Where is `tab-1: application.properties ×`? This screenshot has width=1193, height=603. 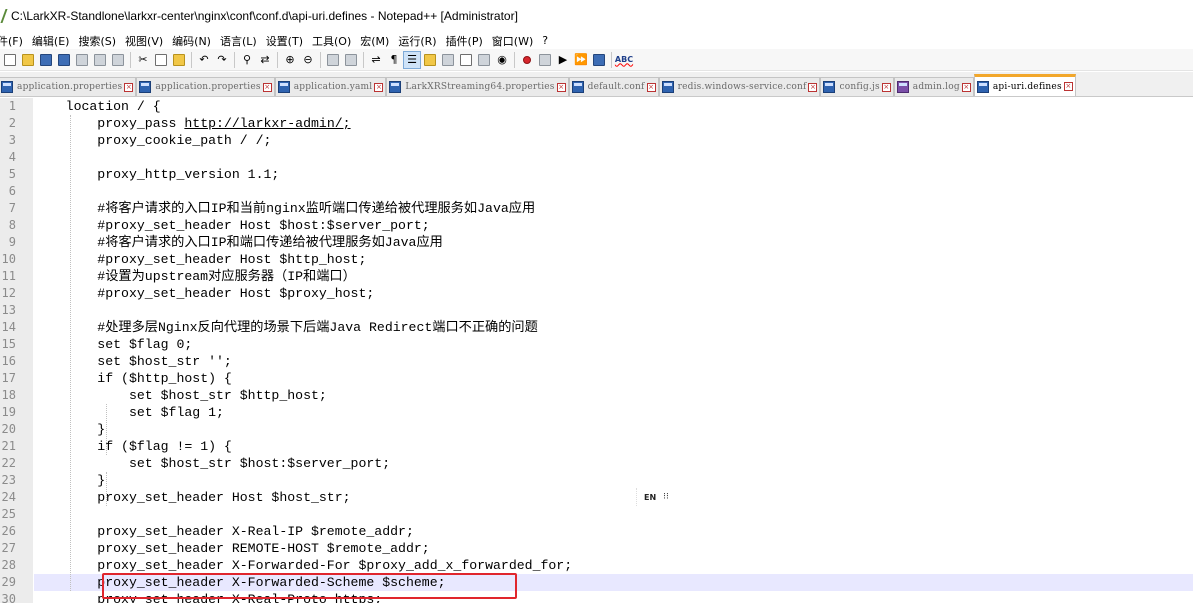 tab-1: application.properties × is located at coordinates (205, 86).